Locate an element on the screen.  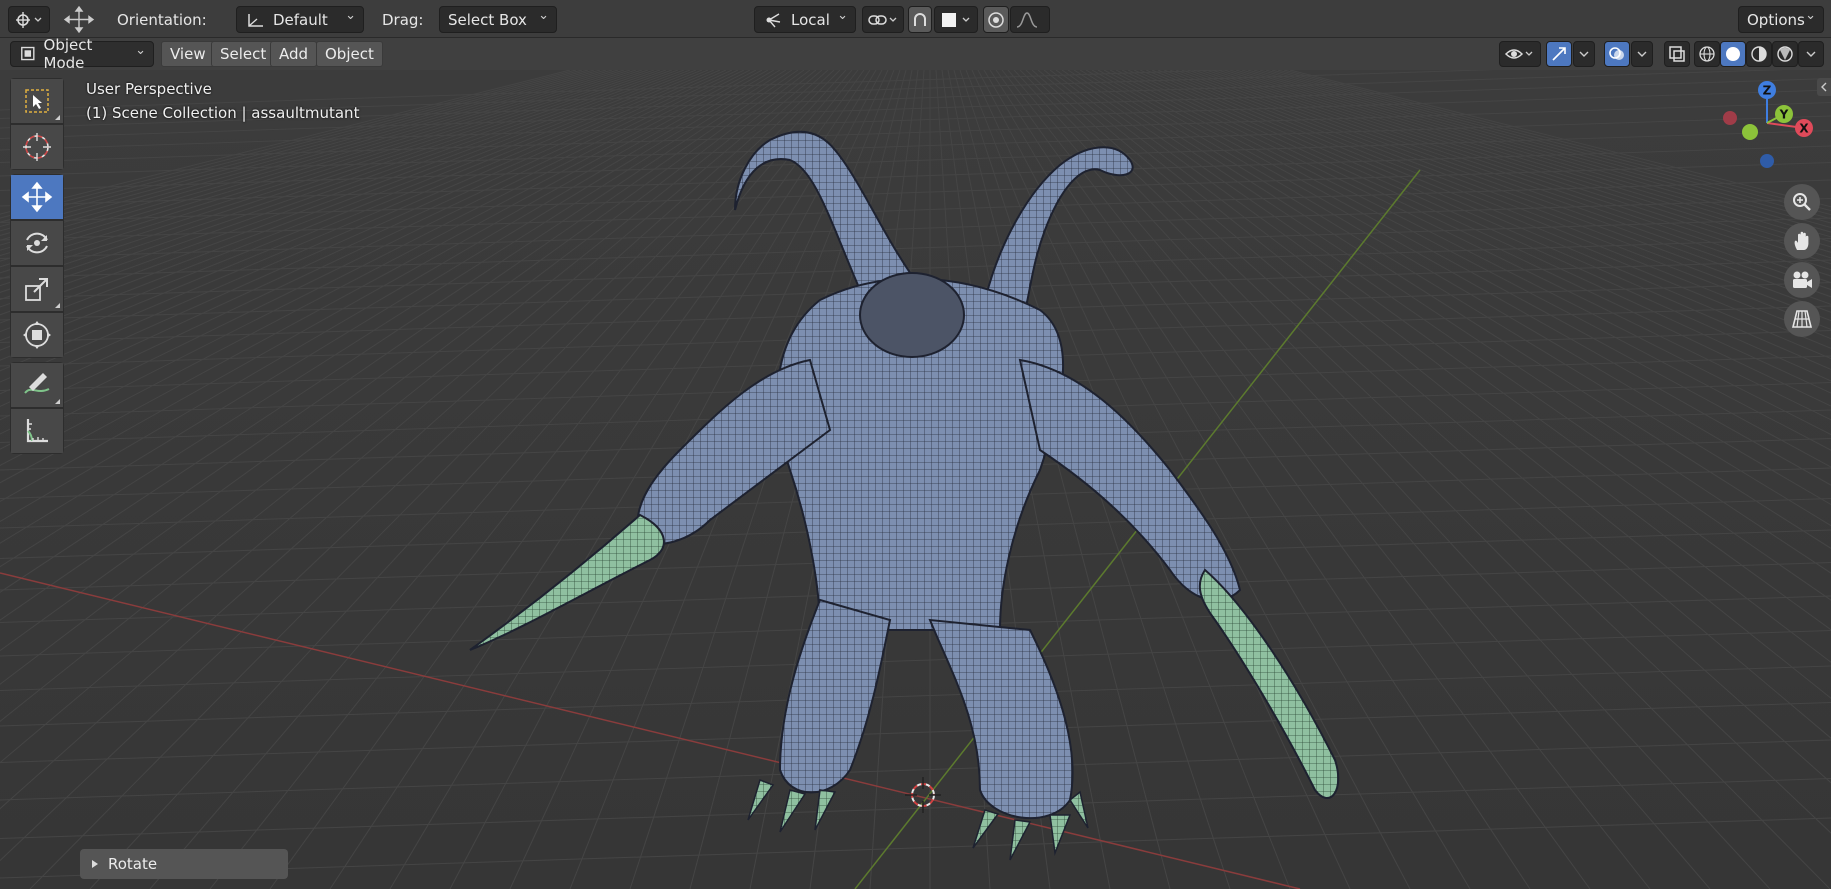
chevron-left-icon is located at coordinates (1824, 87).